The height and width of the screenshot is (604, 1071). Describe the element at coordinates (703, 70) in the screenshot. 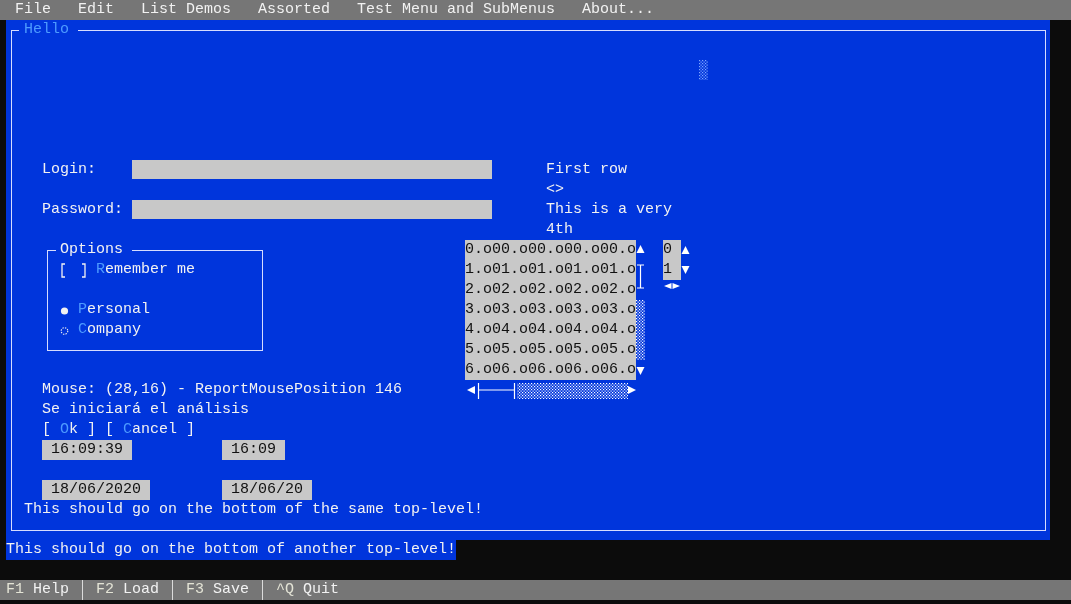

I see `shade-block-icon` at that location.